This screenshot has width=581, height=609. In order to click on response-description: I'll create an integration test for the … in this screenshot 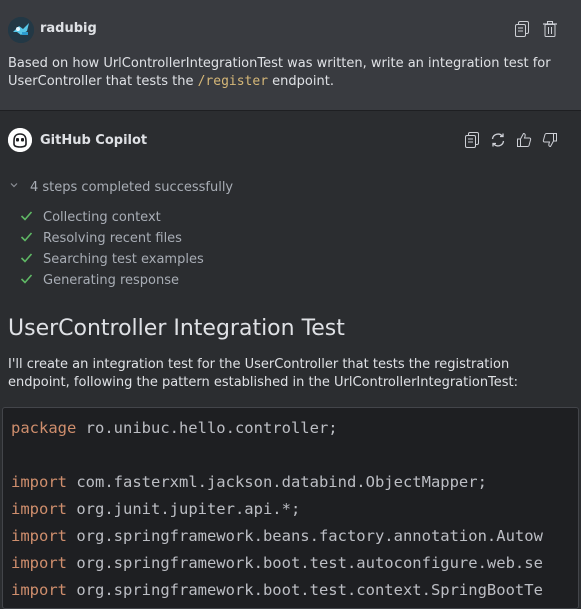, I will do `click(263, 373)`.